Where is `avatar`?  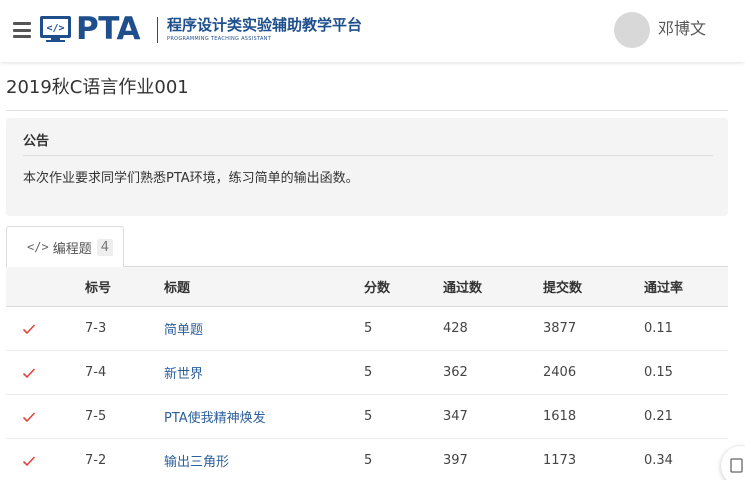 avatar is located at coordinates (632, 30).